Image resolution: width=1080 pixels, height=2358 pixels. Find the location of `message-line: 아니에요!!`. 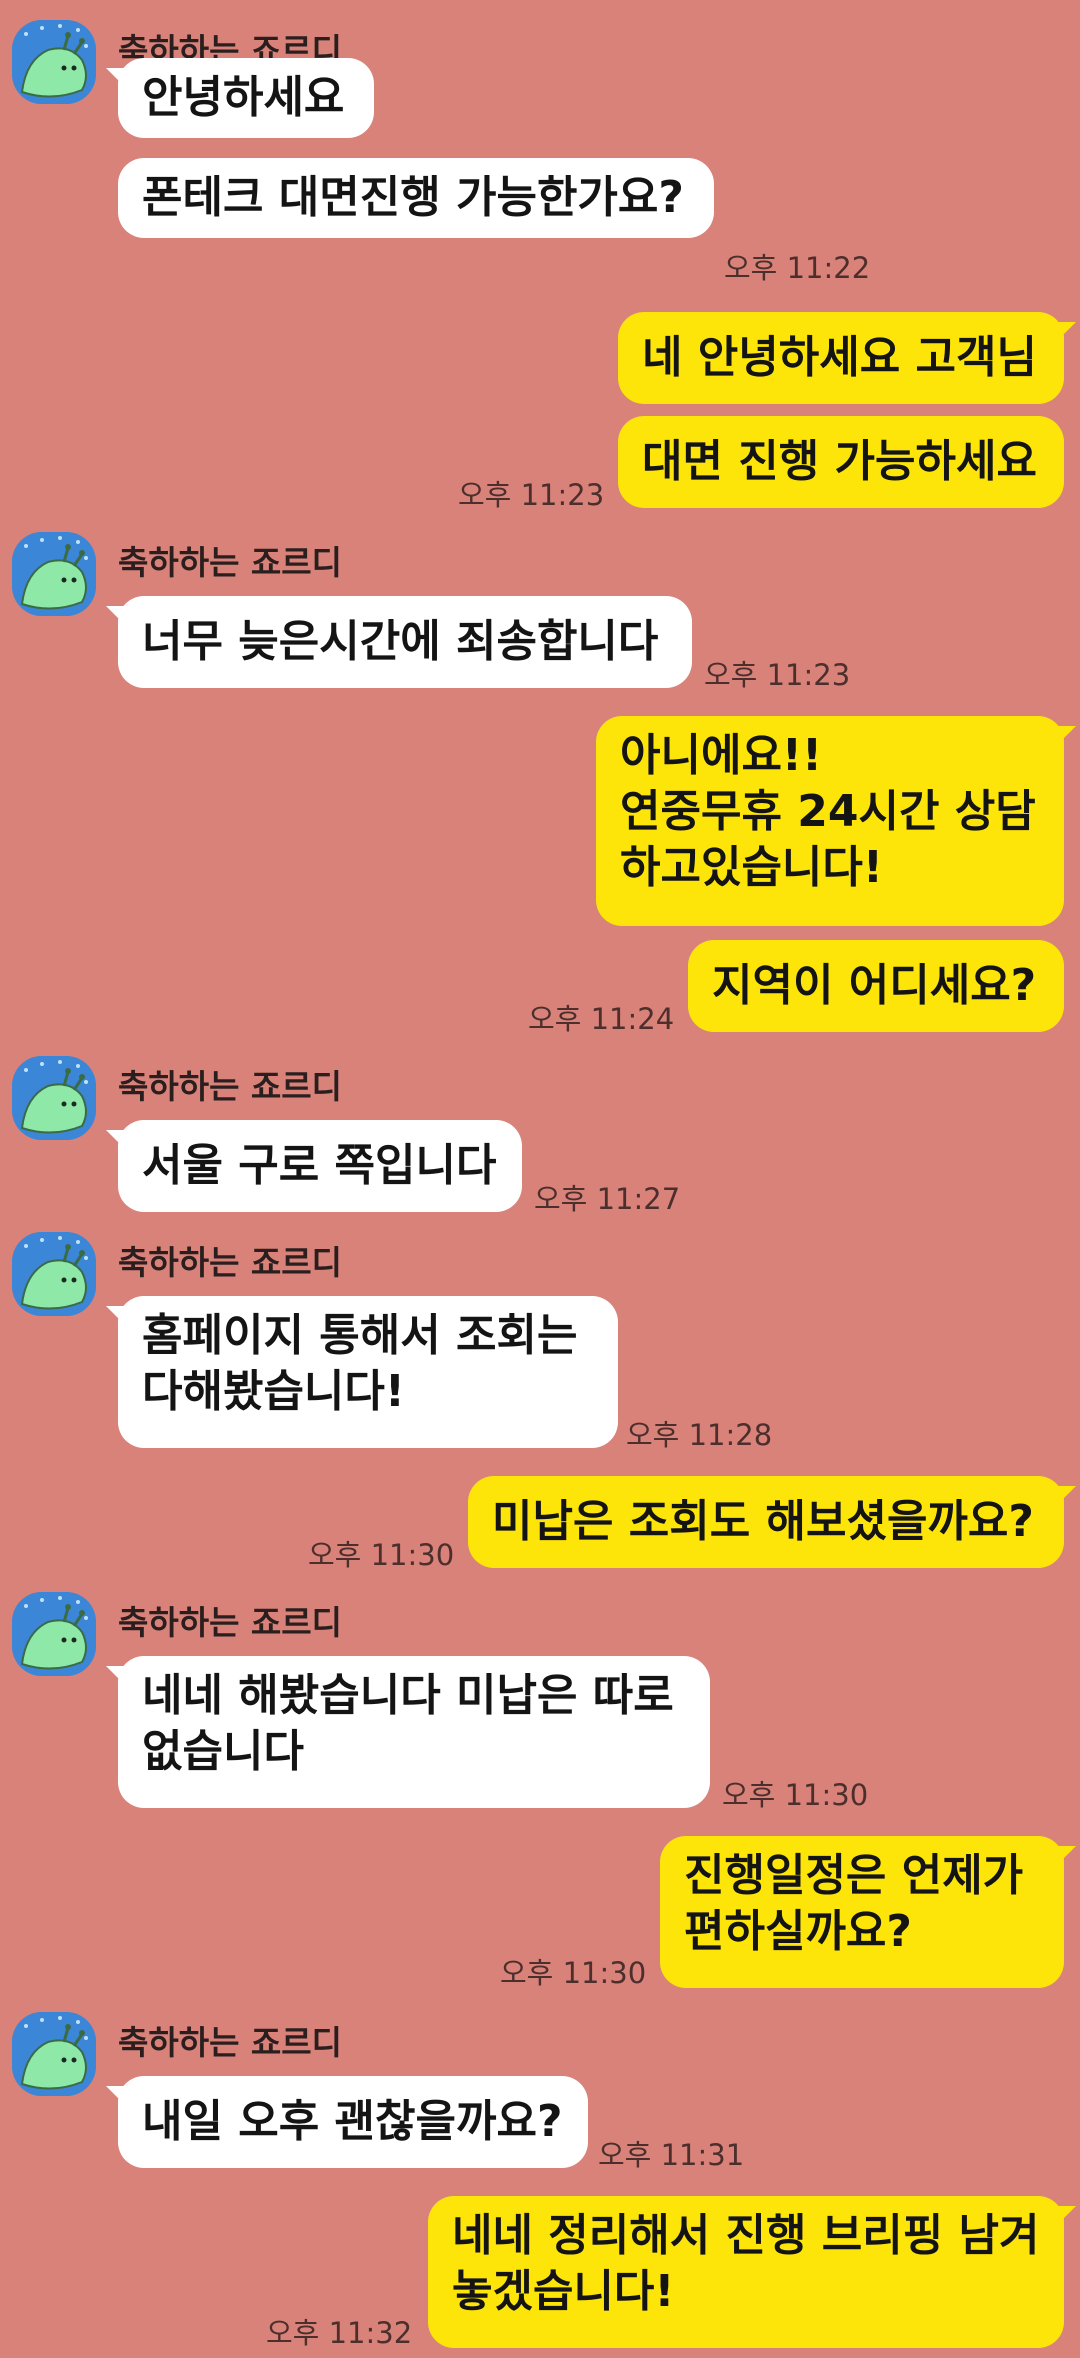

message-line: 아니에요!! is located at coordinates (721, 755).